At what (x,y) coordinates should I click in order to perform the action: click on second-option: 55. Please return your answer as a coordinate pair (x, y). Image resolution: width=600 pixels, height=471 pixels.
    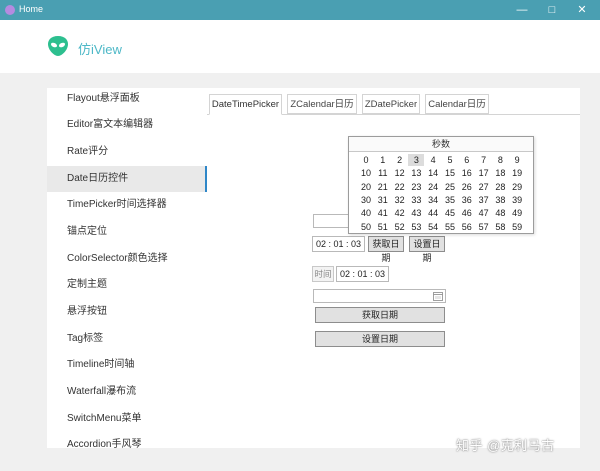
    Looking at the image, I should click on (450, 227).